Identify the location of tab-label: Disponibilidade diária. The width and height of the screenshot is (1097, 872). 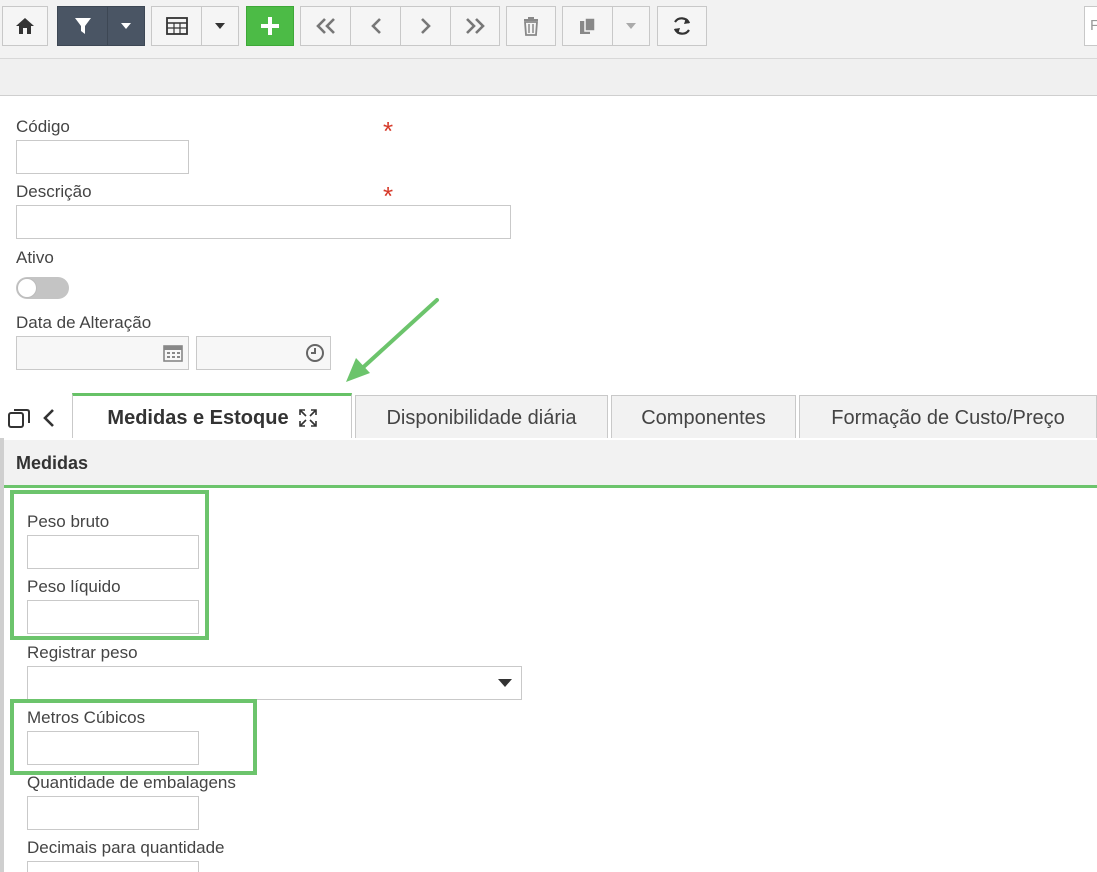
(481, 417).